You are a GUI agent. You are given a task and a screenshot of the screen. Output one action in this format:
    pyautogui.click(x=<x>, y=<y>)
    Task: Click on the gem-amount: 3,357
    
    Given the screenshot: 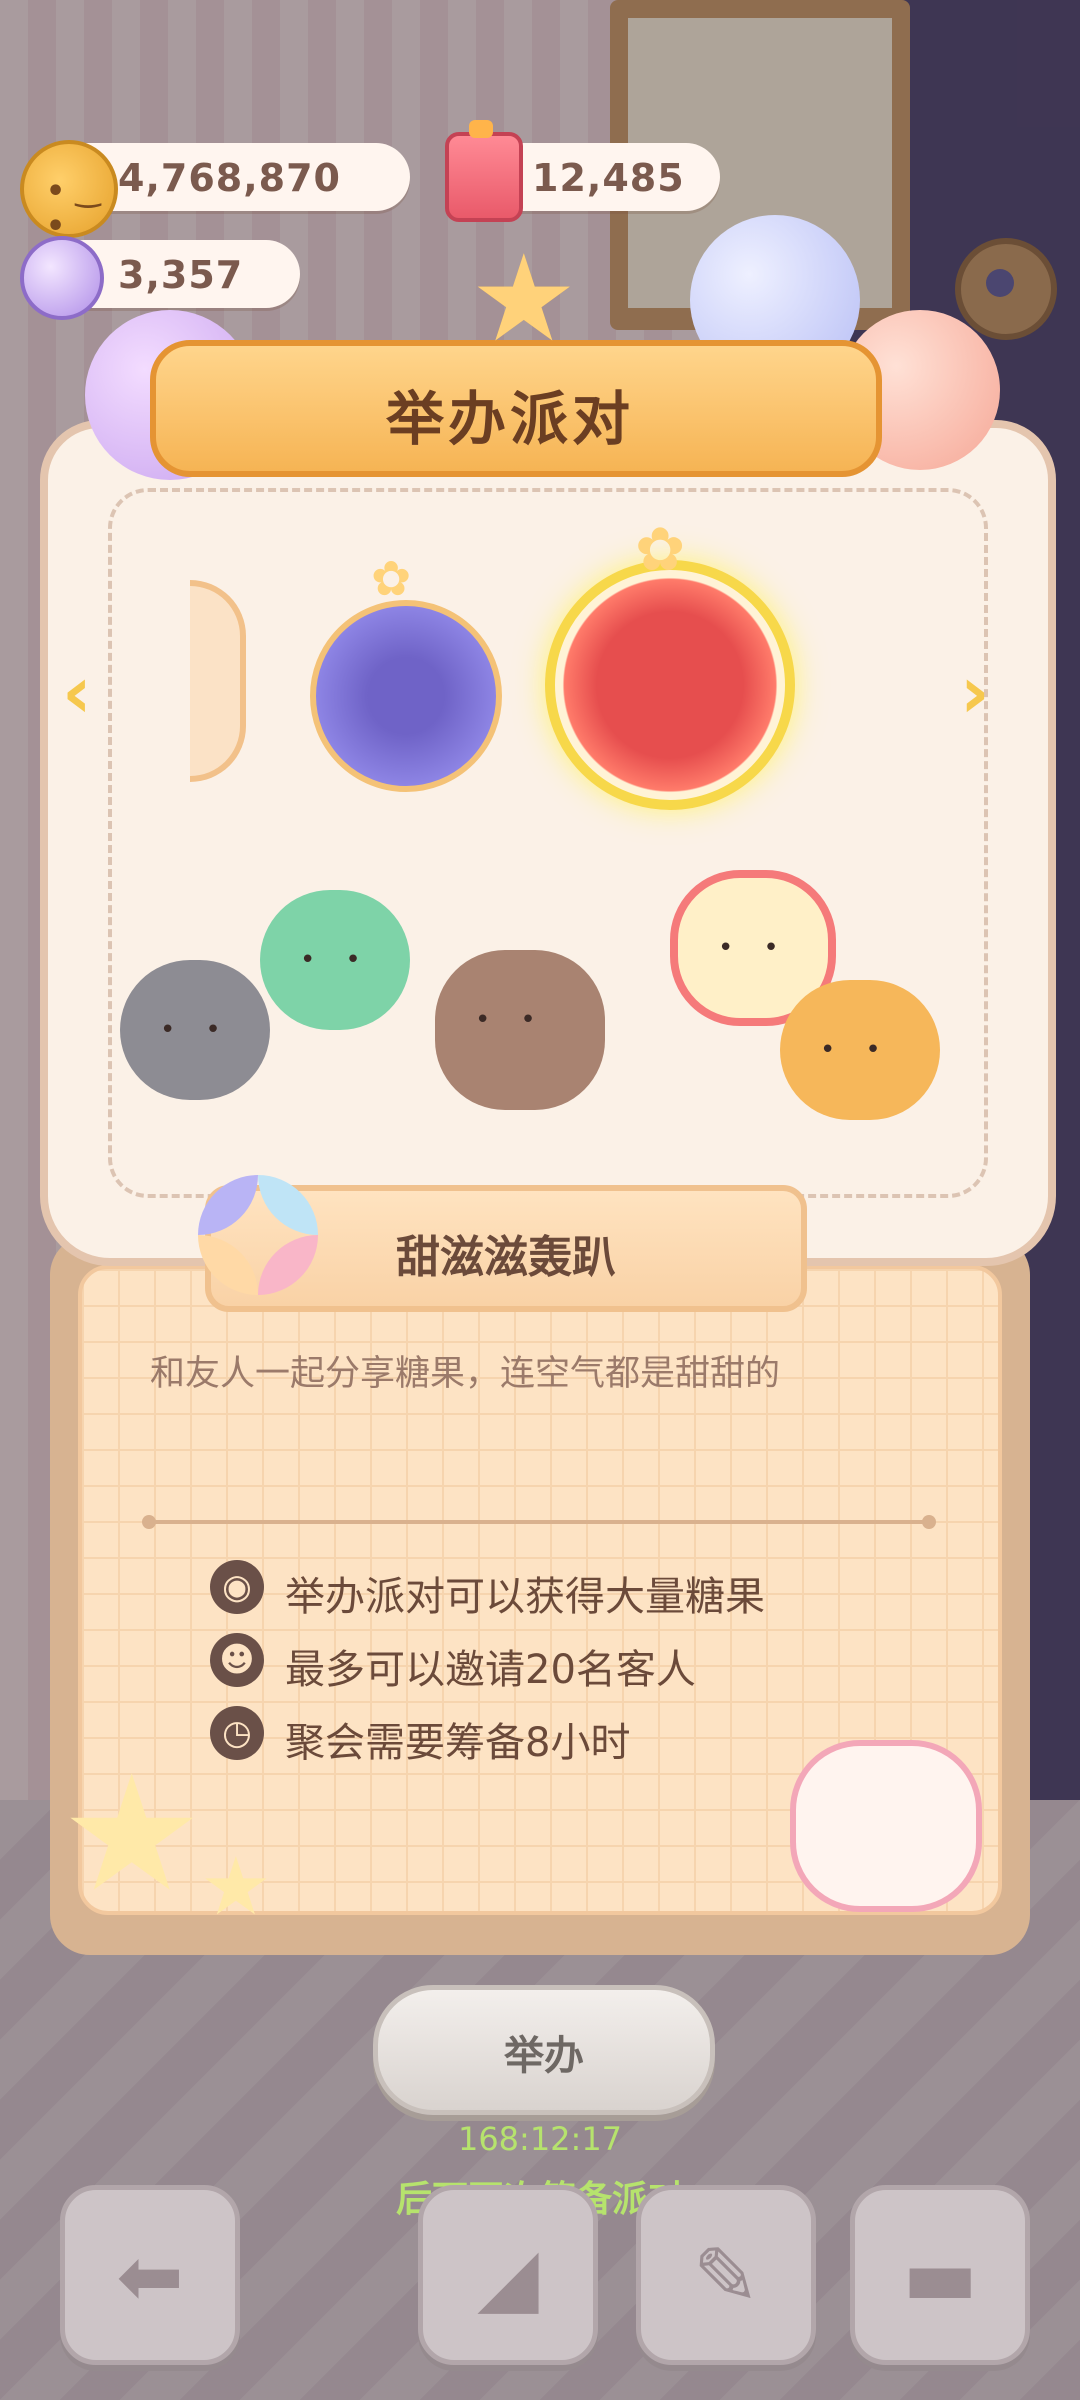 What is the action you would take?
    pyautogui.click(x=181, y=275)
    